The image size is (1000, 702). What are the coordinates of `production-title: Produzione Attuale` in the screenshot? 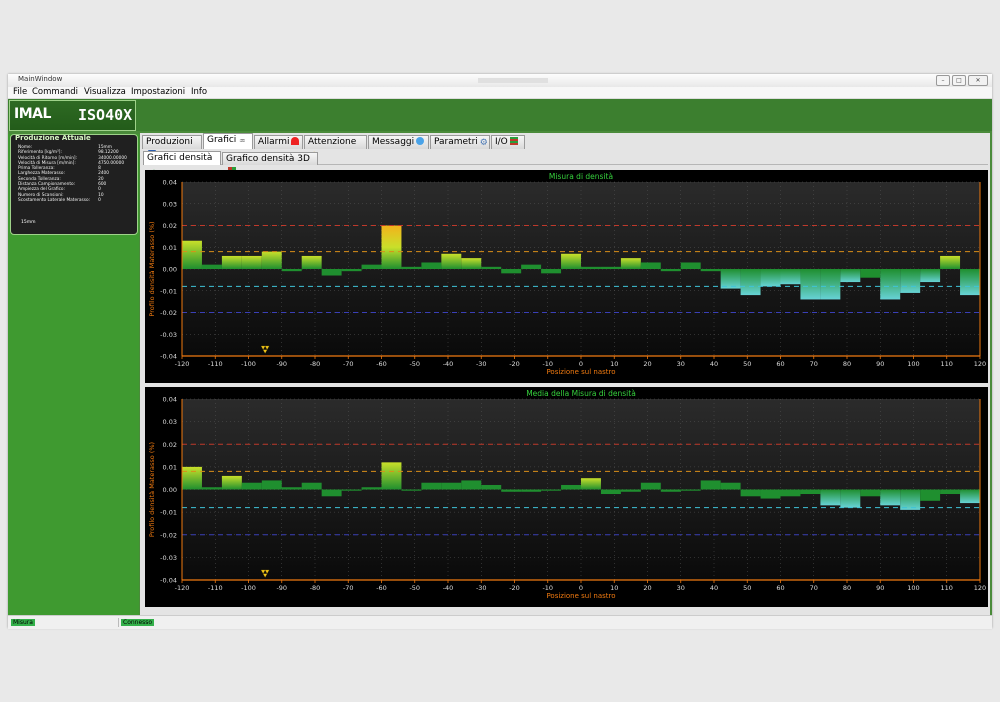 It's located at (53, 138).